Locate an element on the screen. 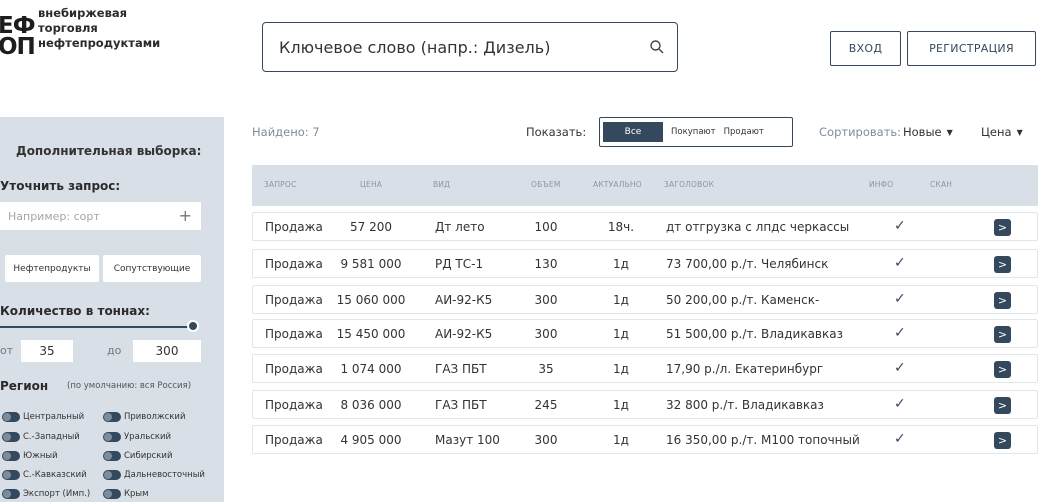 Image resolution: width=1062 pixels, height=502 pixels. sort-newest: Новые ▼ is located at coordinates (928, 132).